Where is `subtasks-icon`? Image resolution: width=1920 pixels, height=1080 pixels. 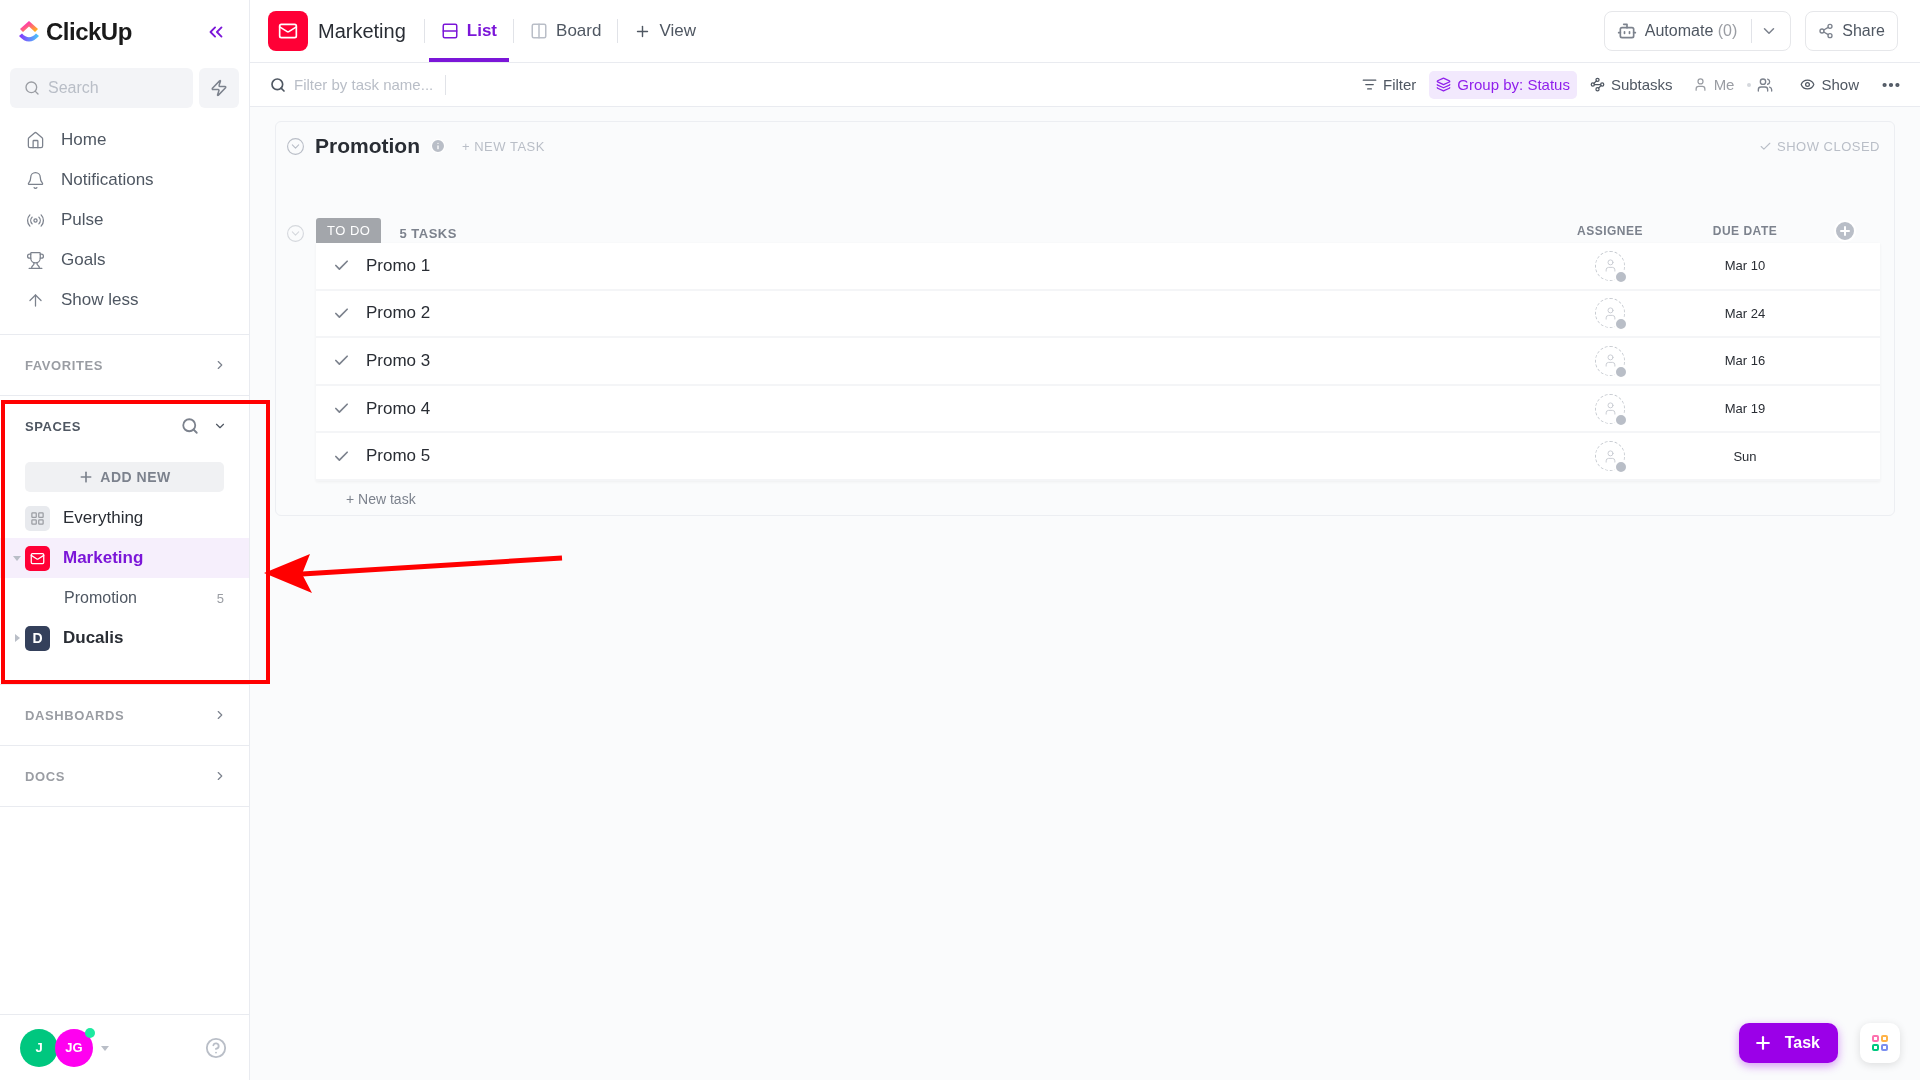
subtasks-icon is located at coordinates (1597, 84).